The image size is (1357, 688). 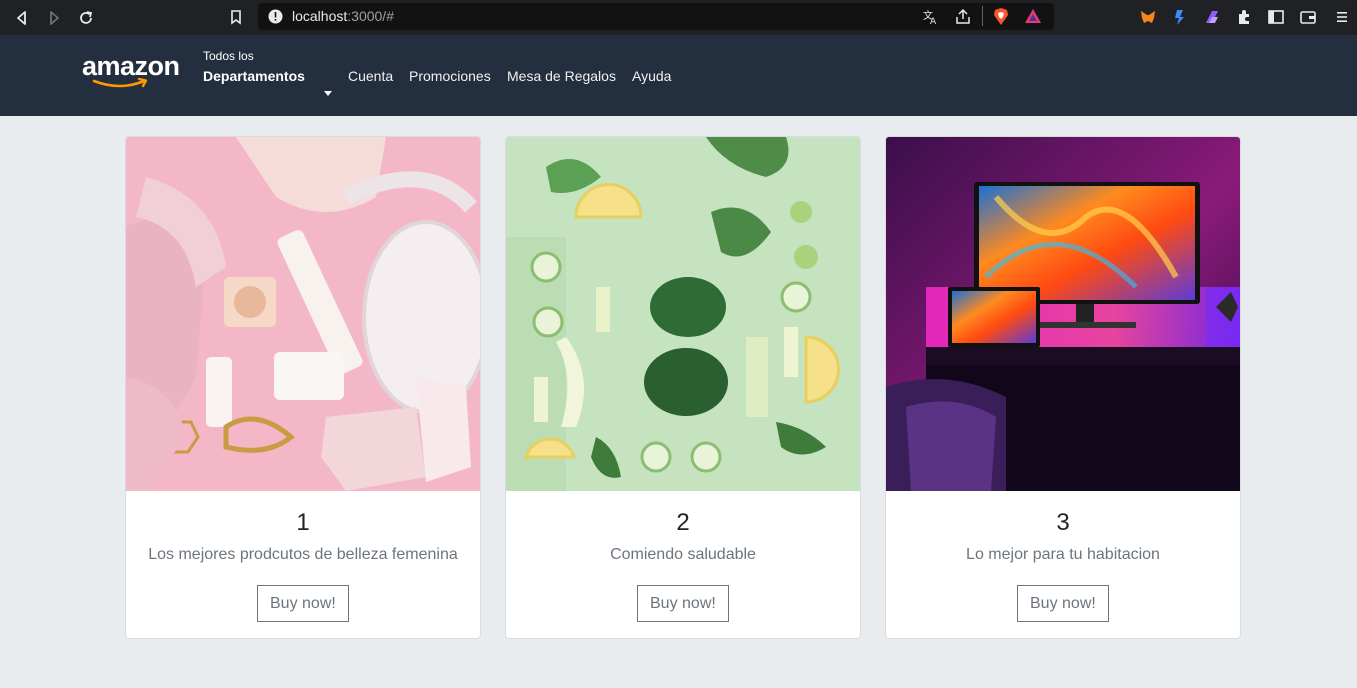 What do you see at coordinates (656, 16) in the screenshot?
I see `address-bar: localhost:3000/# 文A` at bounding box center [656, 16].